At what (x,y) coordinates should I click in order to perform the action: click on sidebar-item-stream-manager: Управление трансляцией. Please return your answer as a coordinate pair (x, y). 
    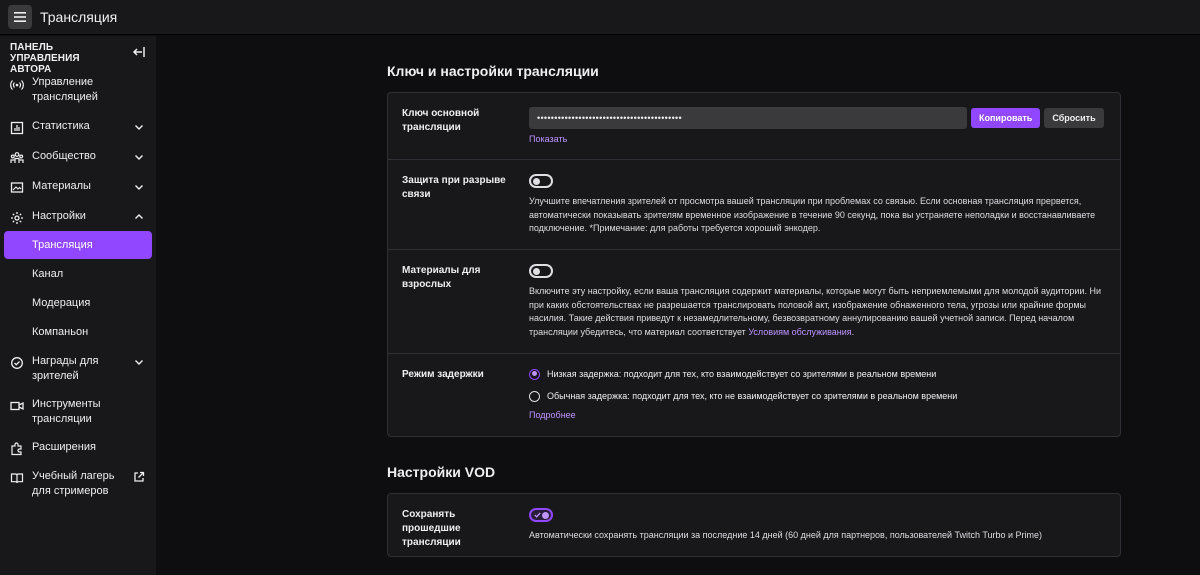
    Looking at the image, I should click on (78, 90).